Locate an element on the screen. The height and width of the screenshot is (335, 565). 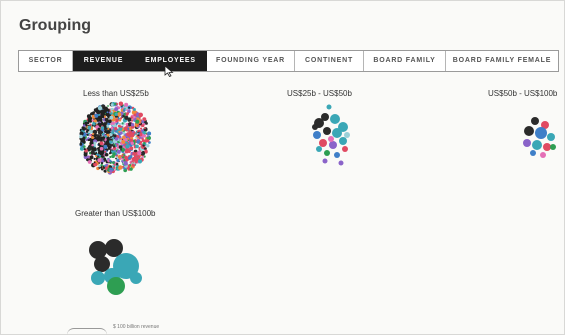
panel-heading: Grouping is located at coordinates (55, 25).